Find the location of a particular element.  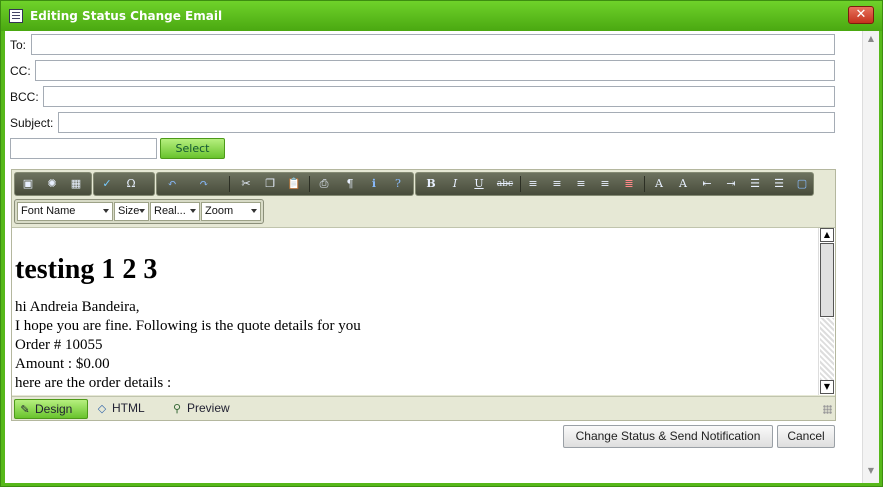

horizontal-rule-icon: ≣ is located at coordinates (629, 184).